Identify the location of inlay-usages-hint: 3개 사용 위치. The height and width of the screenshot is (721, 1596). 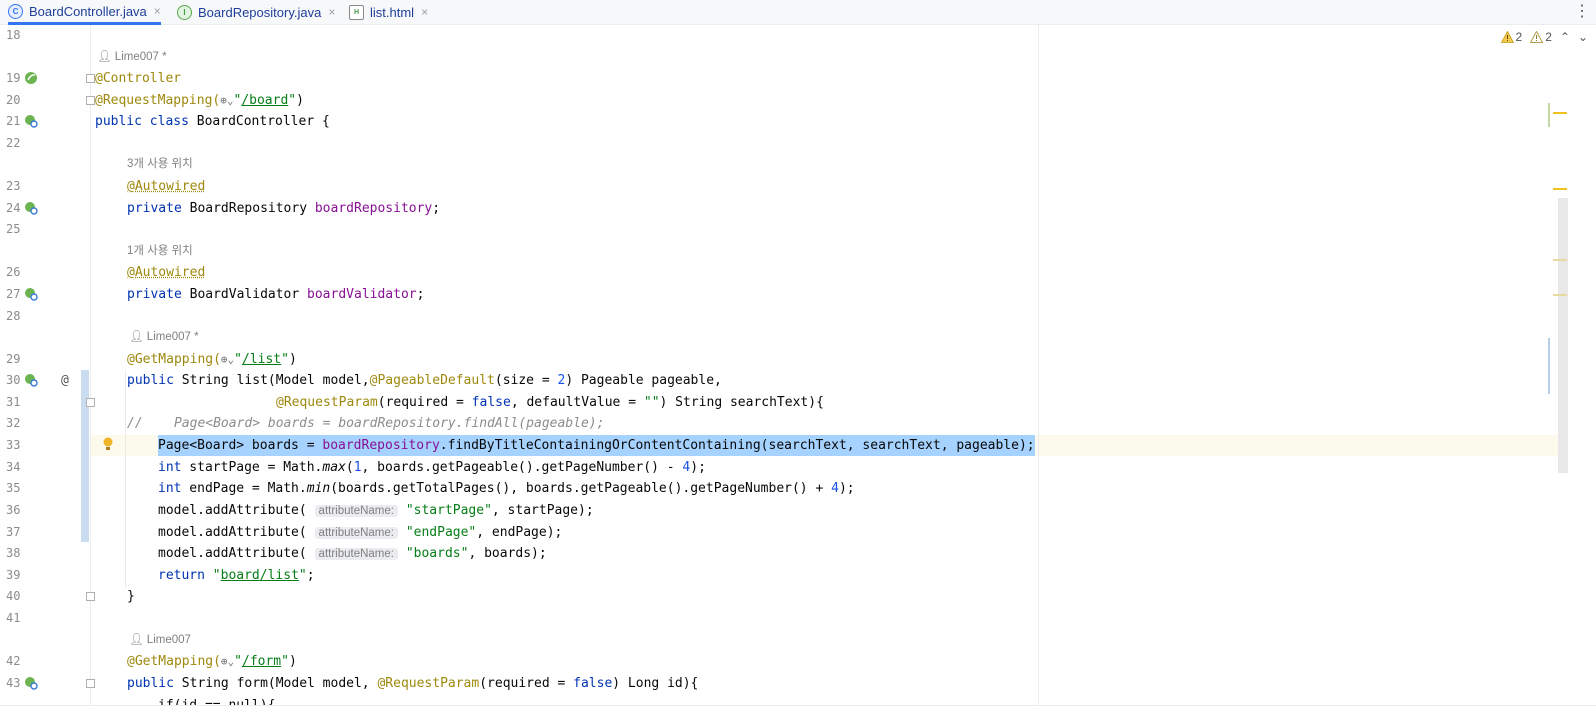
(784, 164).